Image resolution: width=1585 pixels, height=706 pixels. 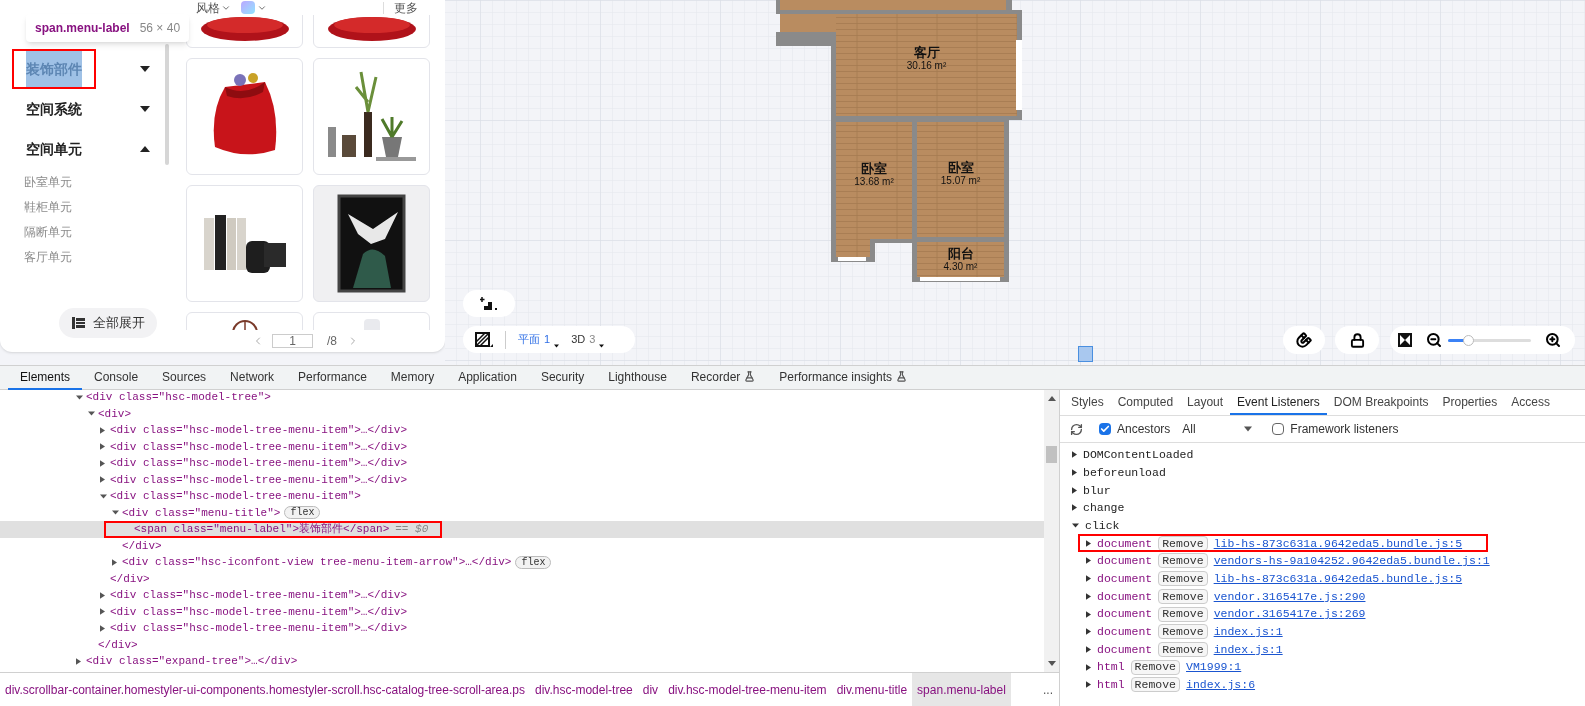 I want to click on sidebar-tab: Properties, so click(x=1470, y=403).